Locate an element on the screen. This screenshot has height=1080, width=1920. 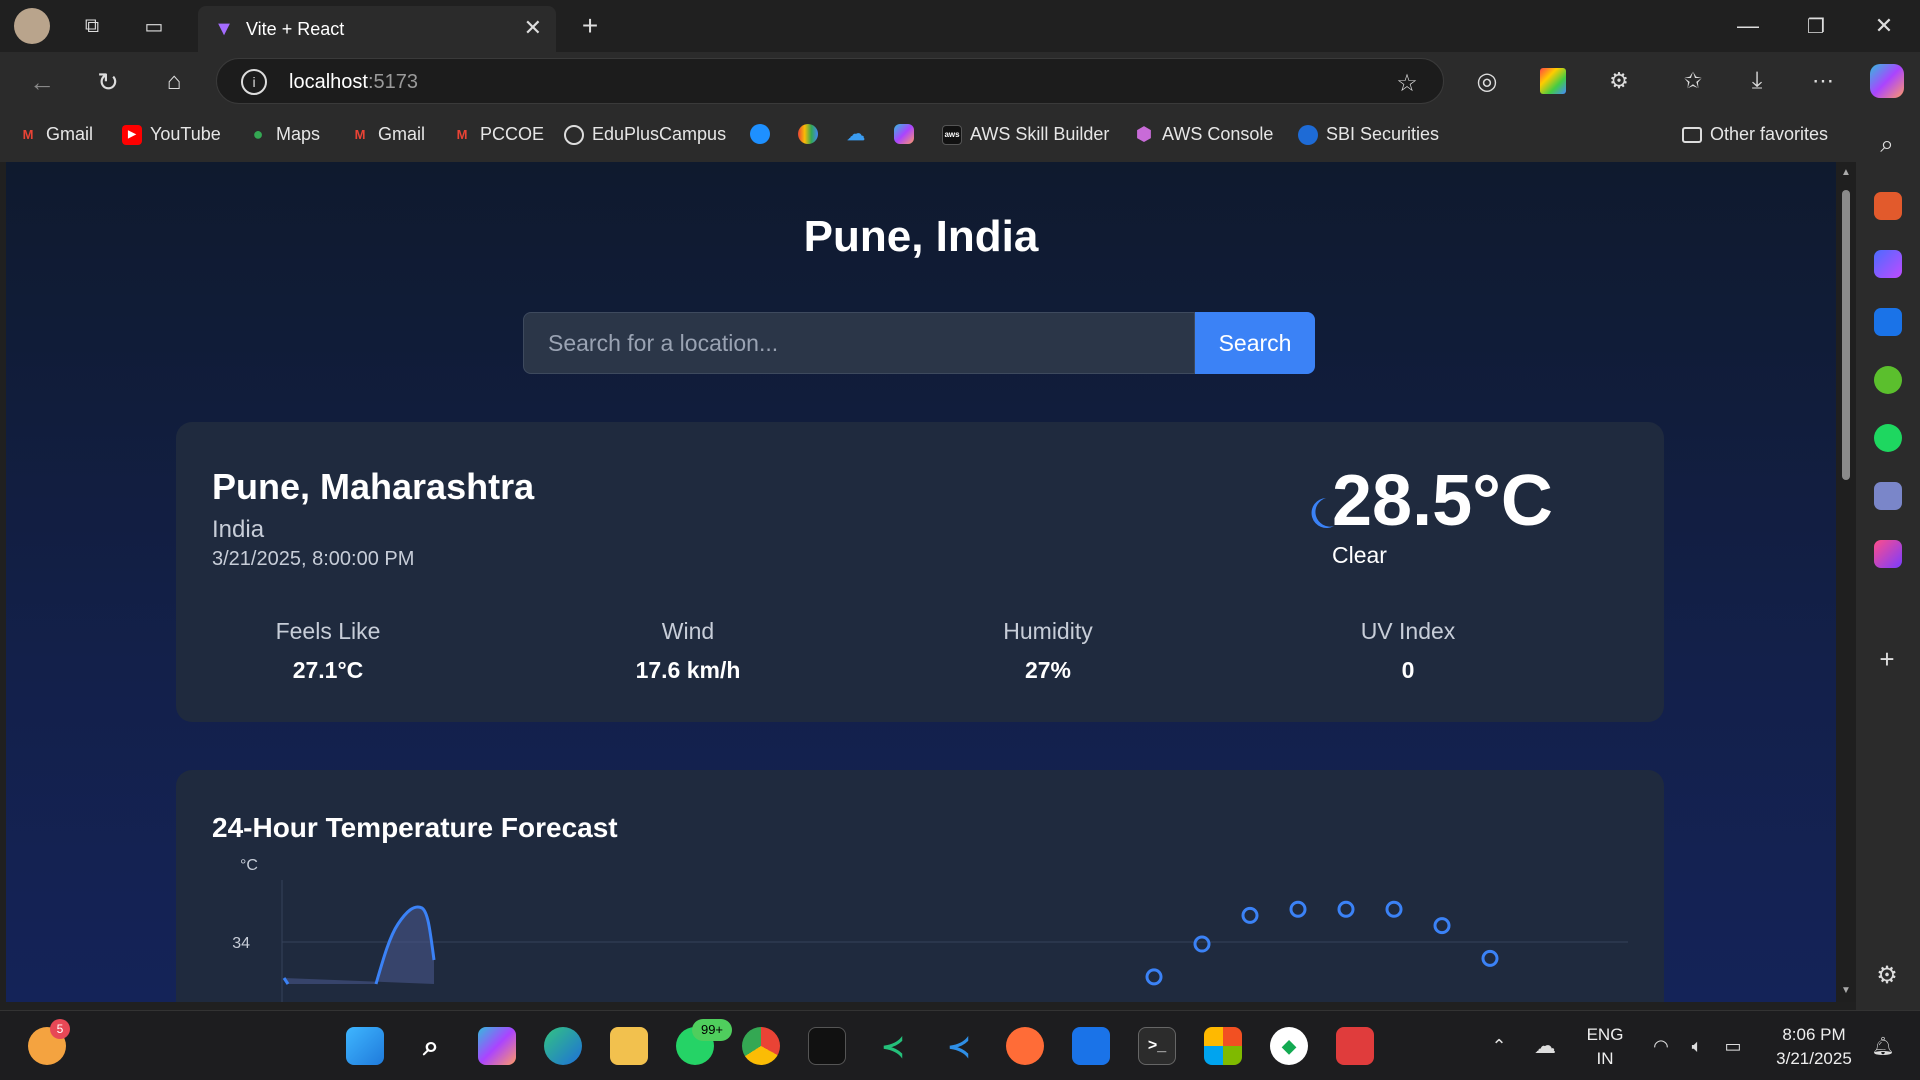
bookmark-edge is located at coordinates (760, 134).